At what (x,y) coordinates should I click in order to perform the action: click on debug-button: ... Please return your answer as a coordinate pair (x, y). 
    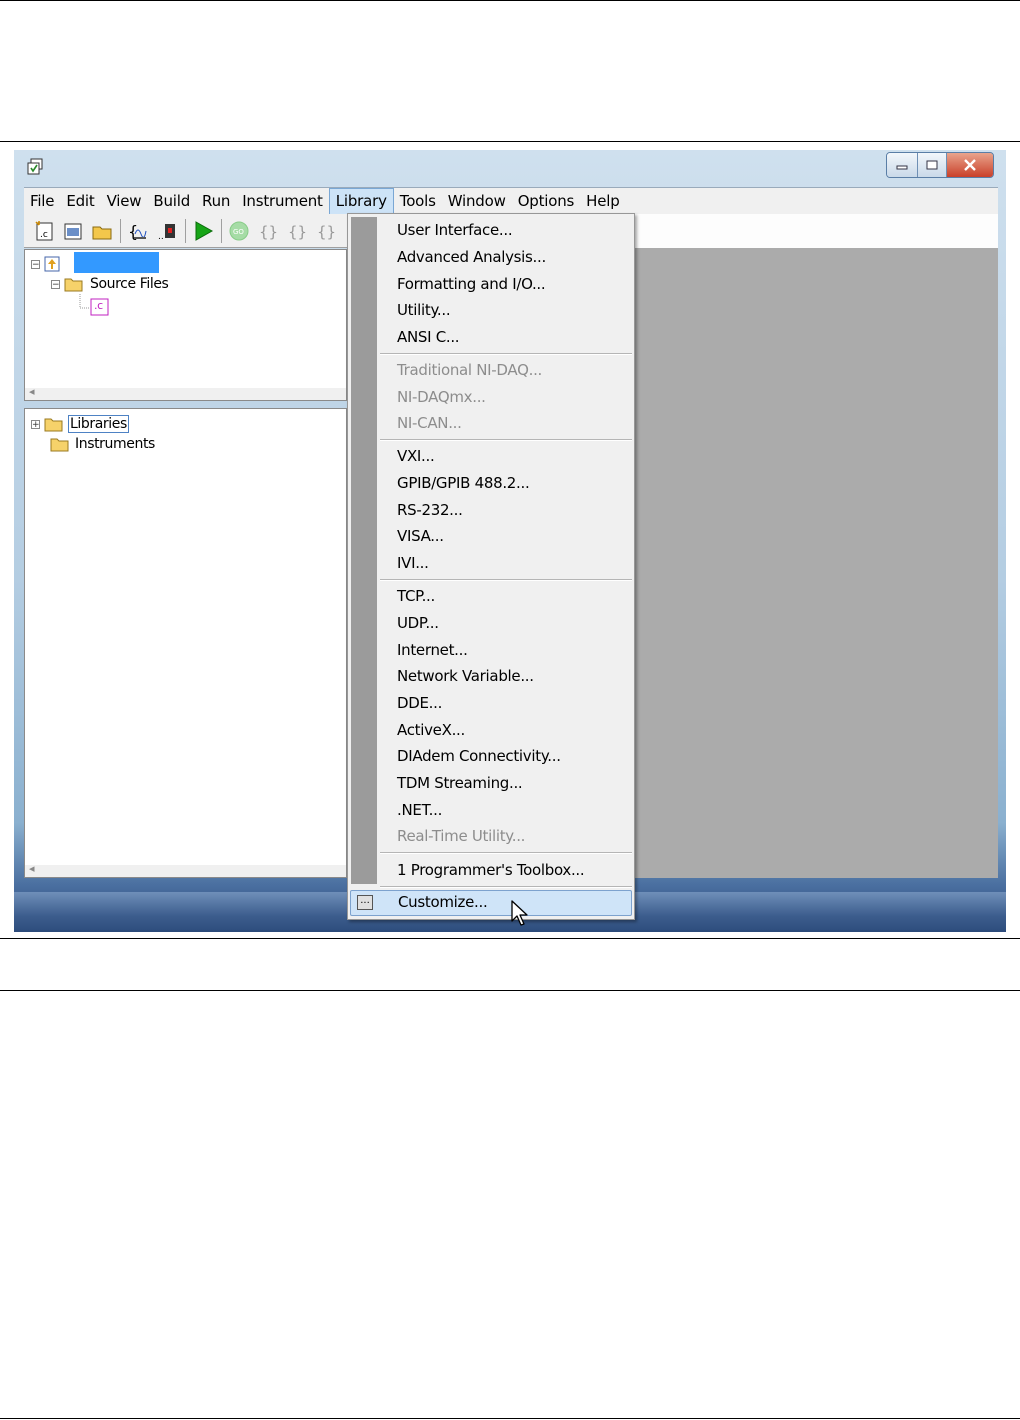
    Looking at the image, I should click on (167, 231).